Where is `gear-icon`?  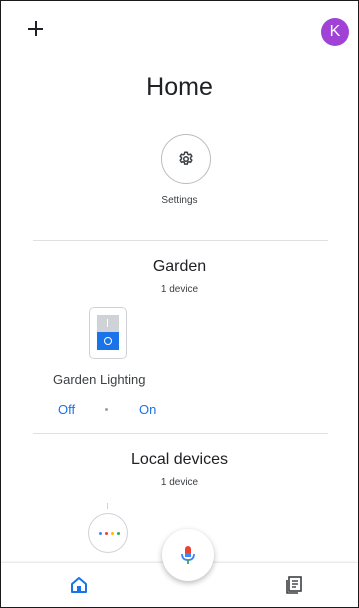
gear-icon is located at coordinates (186, 158).